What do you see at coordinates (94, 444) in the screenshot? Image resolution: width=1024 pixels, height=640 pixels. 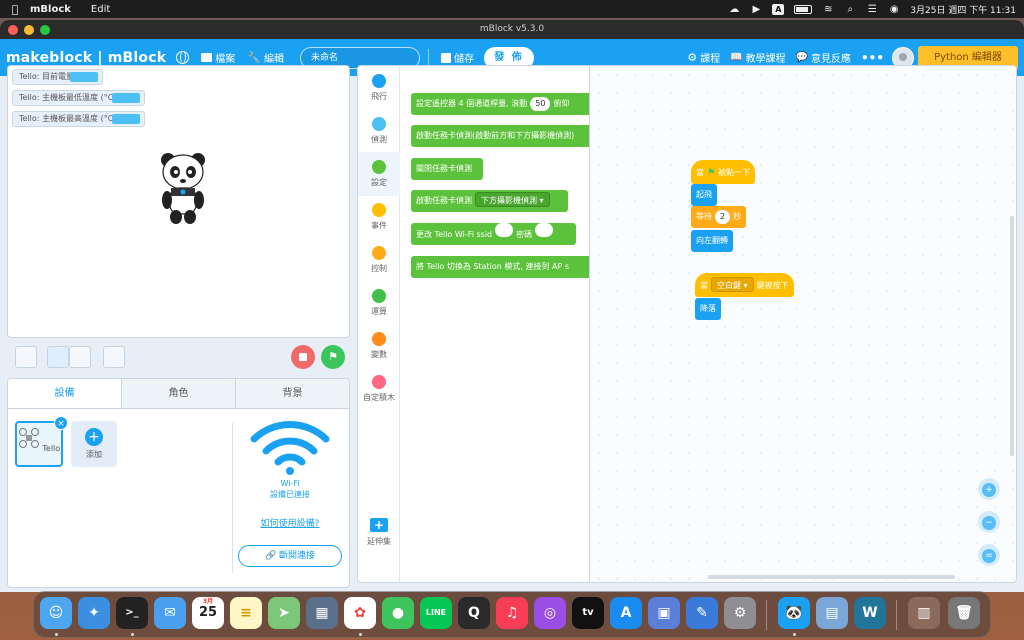 I see `add-device-button: + 添加` at bounding box center [94, 444].